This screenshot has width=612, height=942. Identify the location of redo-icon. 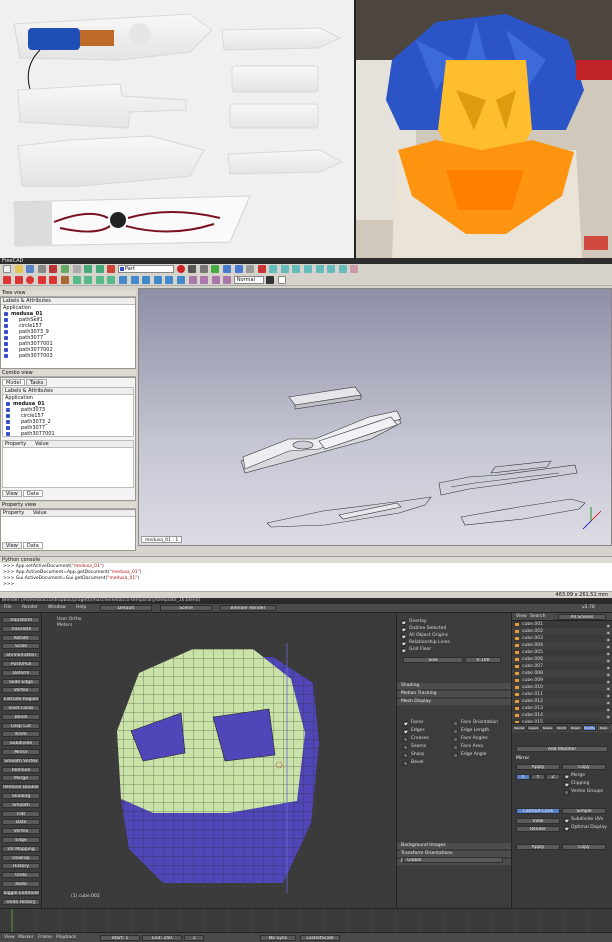
(99, 269).